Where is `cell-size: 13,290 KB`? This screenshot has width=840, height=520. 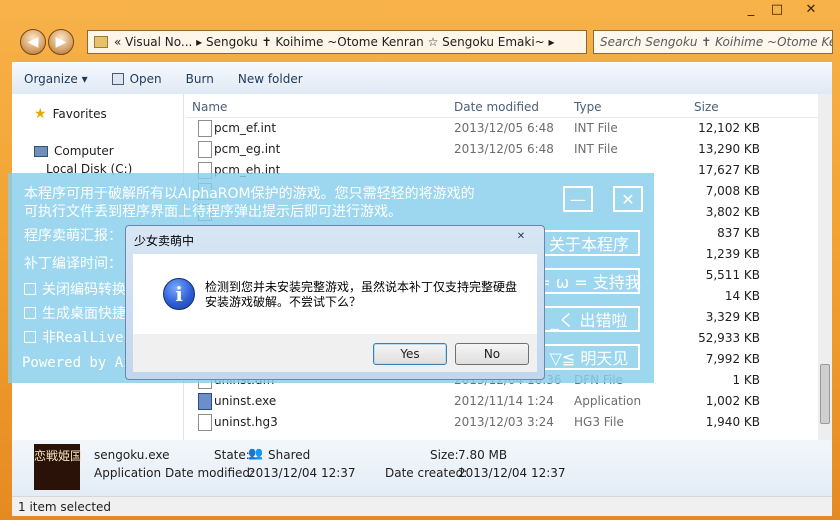 cell-size: 13,290 KB is located at coordinates (729, 149).